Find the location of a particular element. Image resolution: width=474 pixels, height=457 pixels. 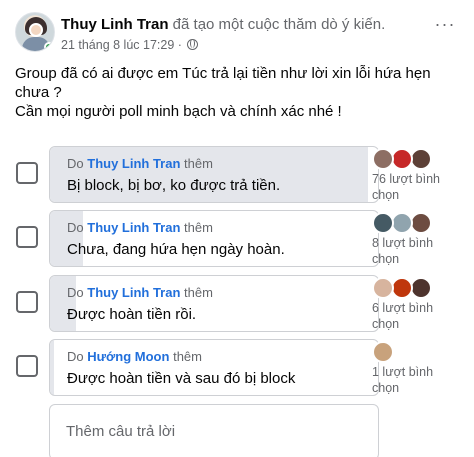

poll-voters: 76 lượt bình chọn is located at coordinates (412, 174).